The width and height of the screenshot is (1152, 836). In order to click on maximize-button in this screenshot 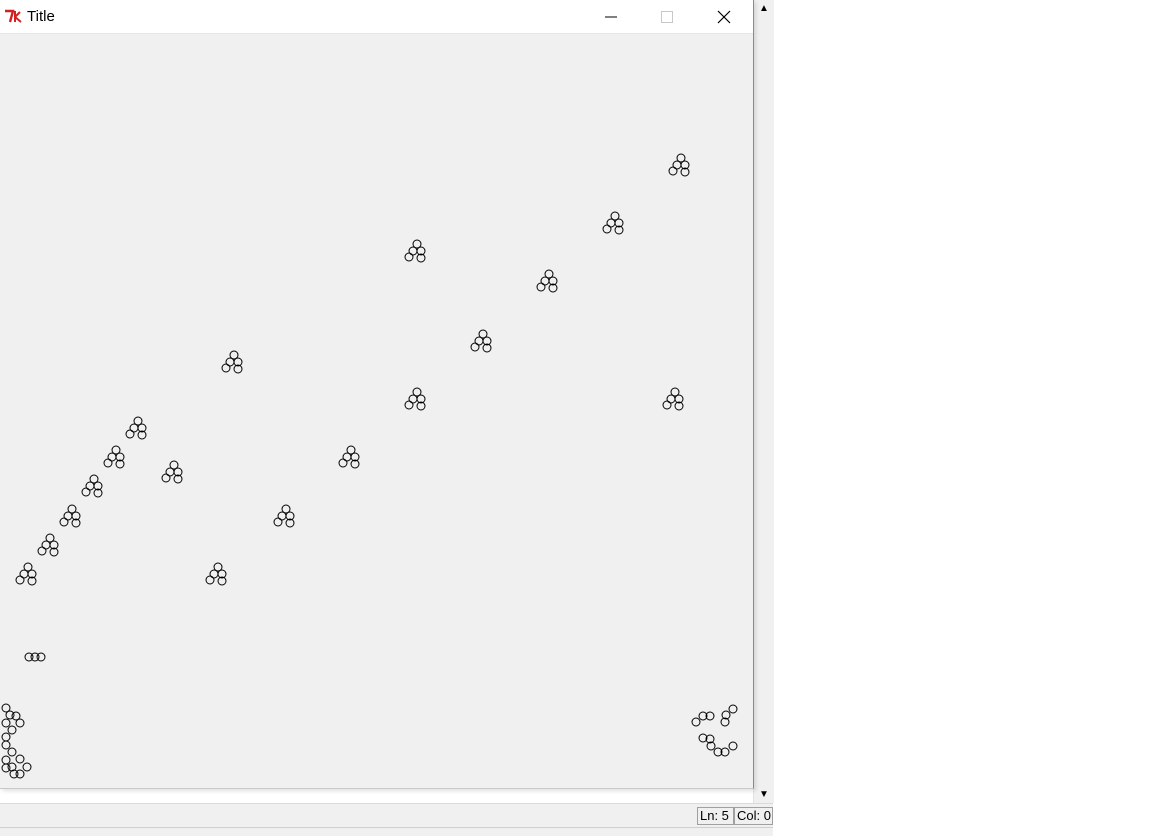, I will do `click(667, 16)`.